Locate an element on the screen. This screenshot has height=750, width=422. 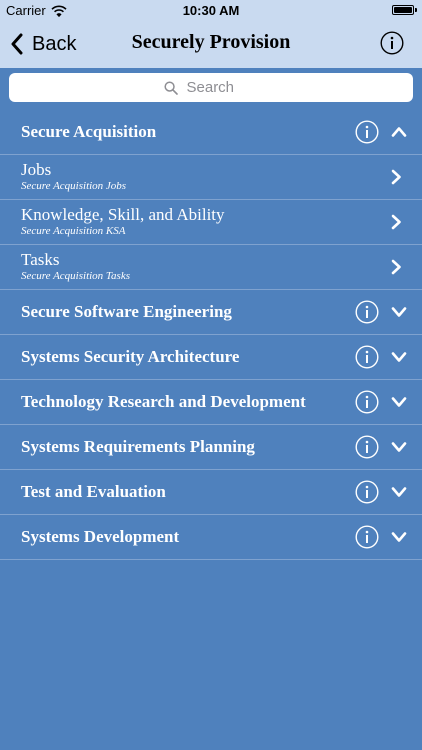
section-label: Secure Acquisition is located at coordinates (89, 131).